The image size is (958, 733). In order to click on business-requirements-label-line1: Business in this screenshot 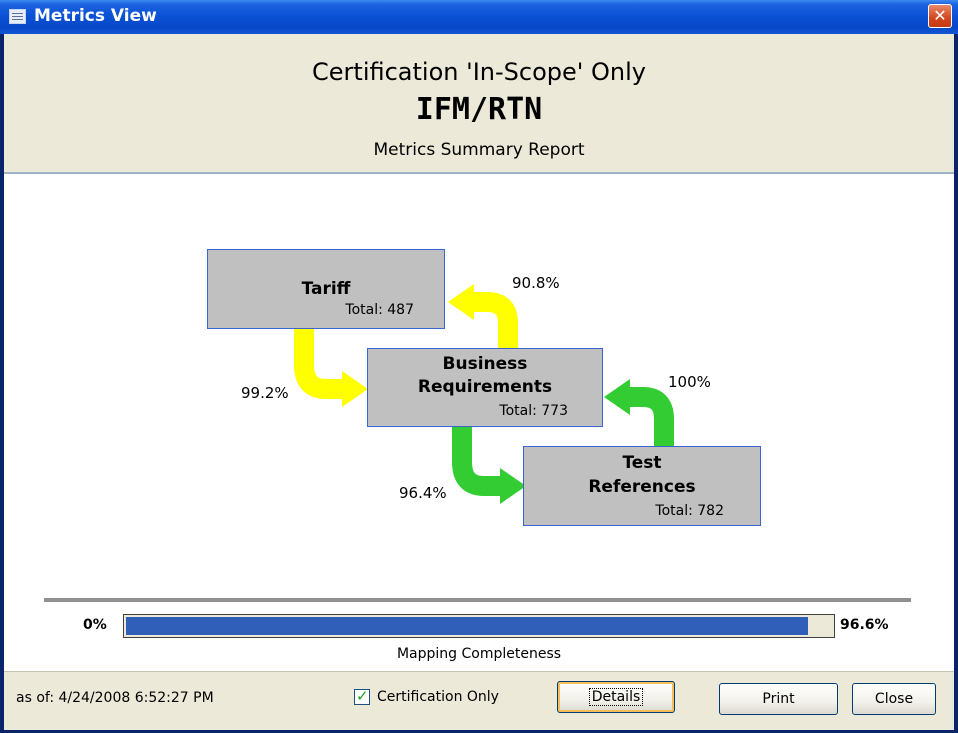, I will do `click(485, 364)`.